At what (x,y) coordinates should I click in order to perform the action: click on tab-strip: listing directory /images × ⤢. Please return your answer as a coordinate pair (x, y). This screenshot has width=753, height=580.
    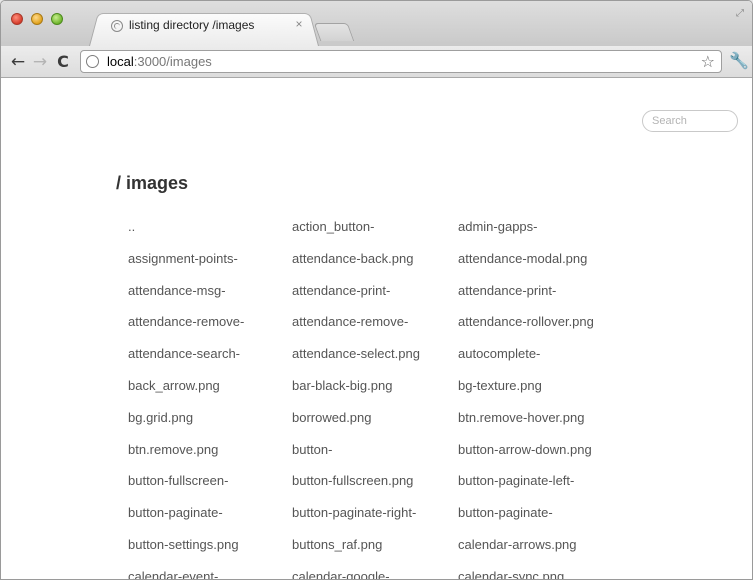
    Looking at the image, I should click on (376, 24).